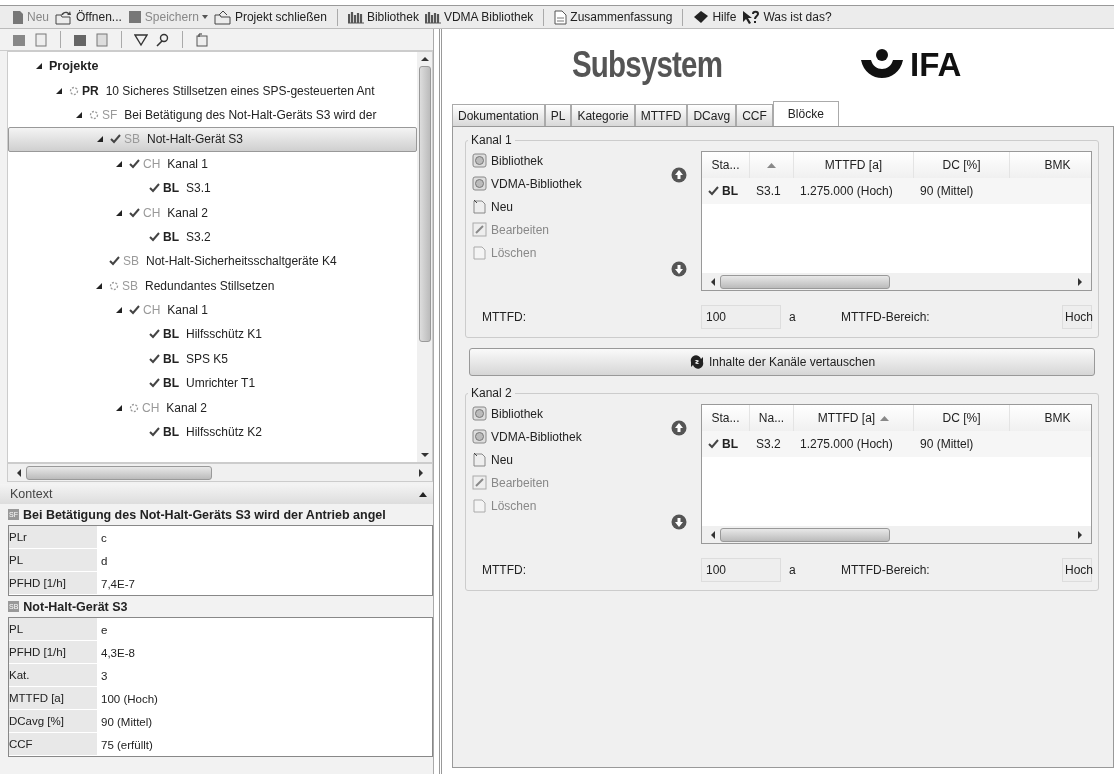 The width and height of the screenshot is (1114, 774). Describe the element at coordinates (730, 444) in the screenshot. I see `table-cell: BL` at that location.